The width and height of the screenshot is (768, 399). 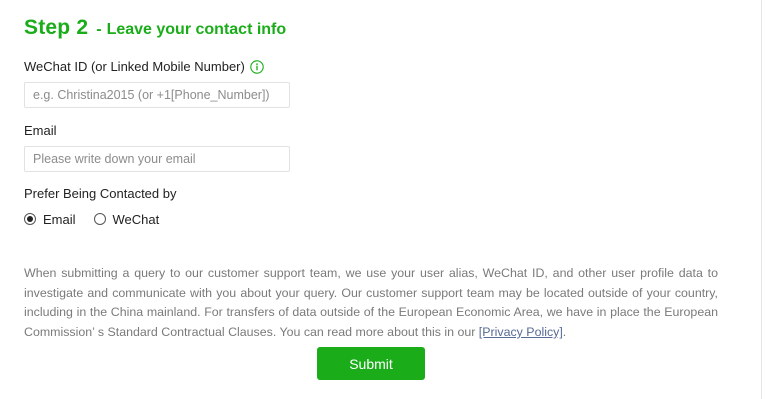 I want to click on radio-option-wechat: WeChat, so click(x=126, y=219).